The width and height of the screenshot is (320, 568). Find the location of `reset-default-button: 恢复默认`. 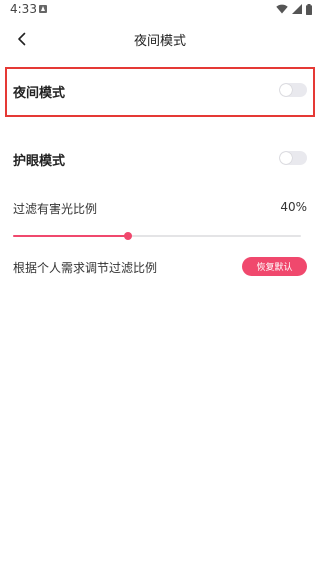

reset-default-button: 恢复默认 is located at coordinates (274, 266).